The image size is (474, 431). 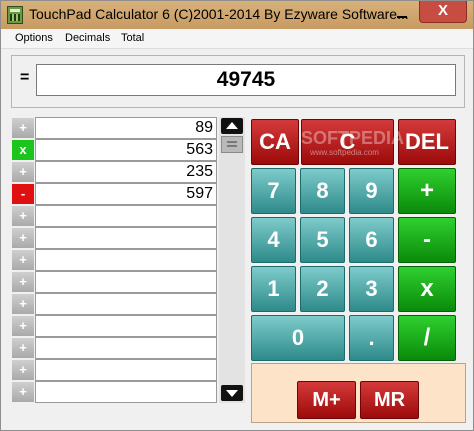 What do you see at coordinates (401, 14) in the screenshot?
I see `minimize-button` at bounding box center [401, 14].